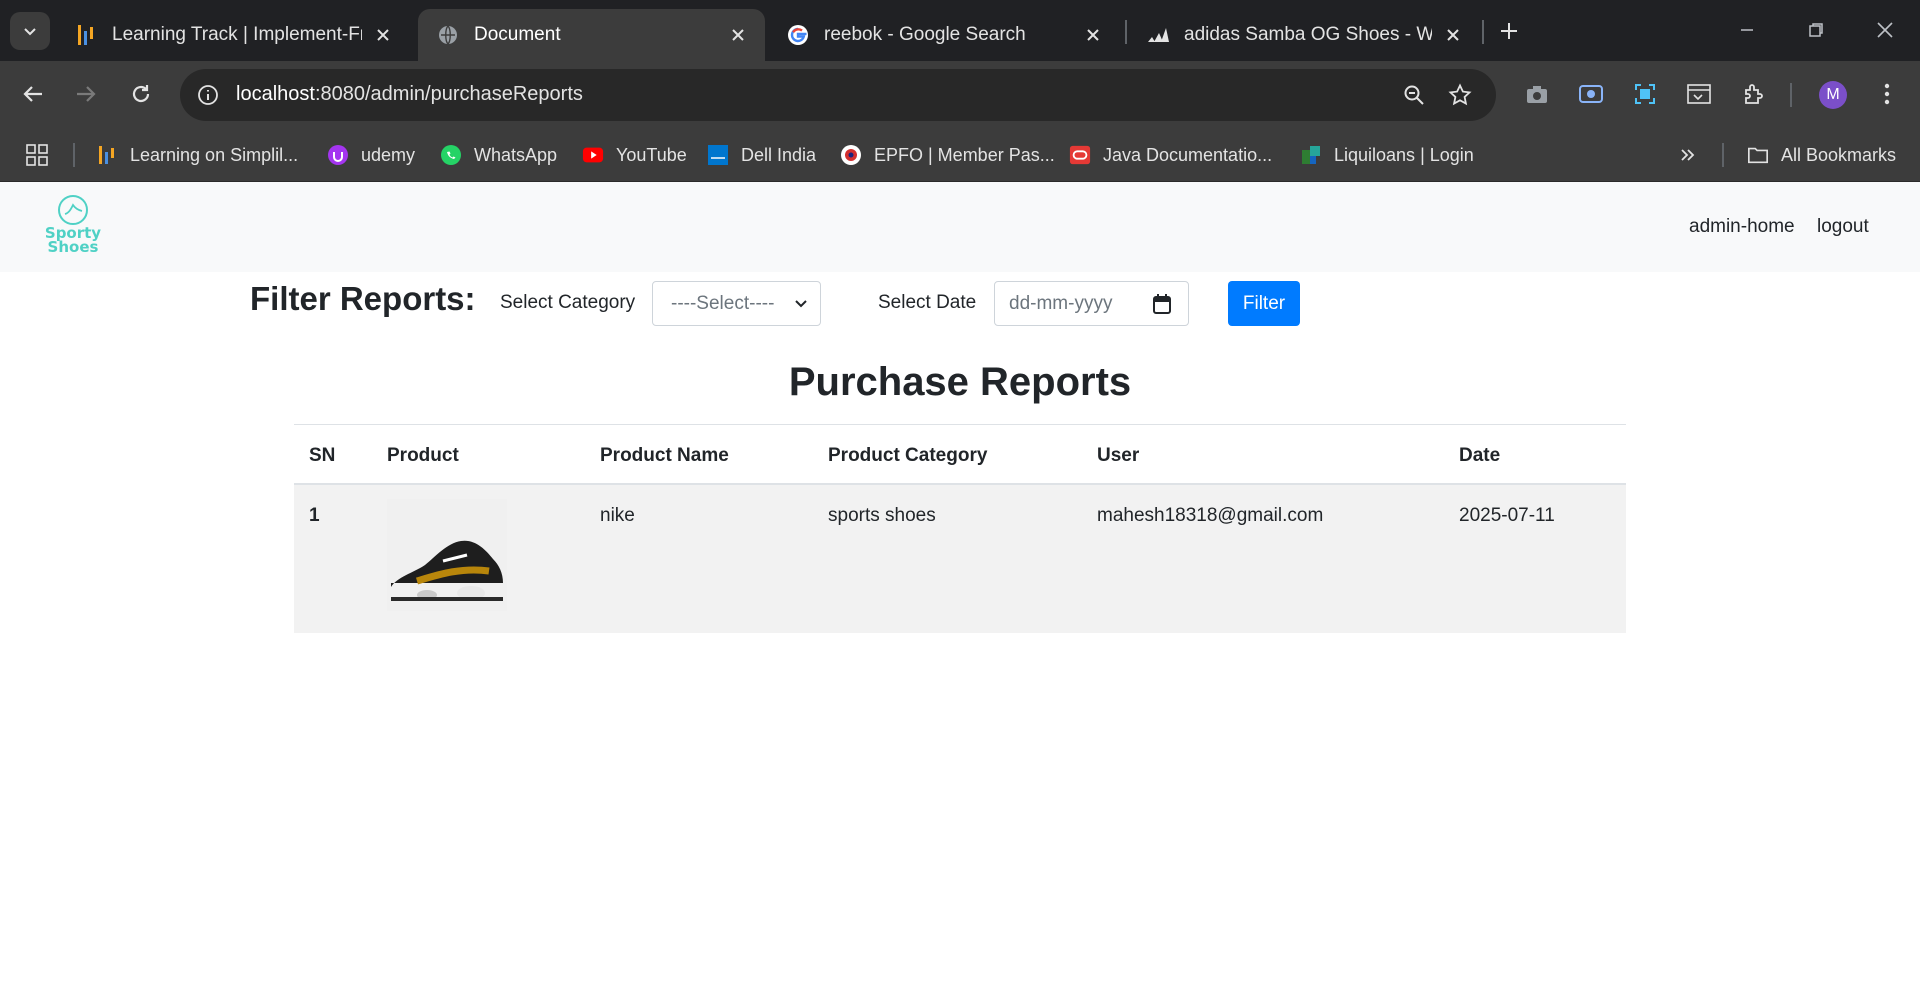 This screenshot has width=1920, height=1008. I want to click on tab-search-button, so click(30, 31).